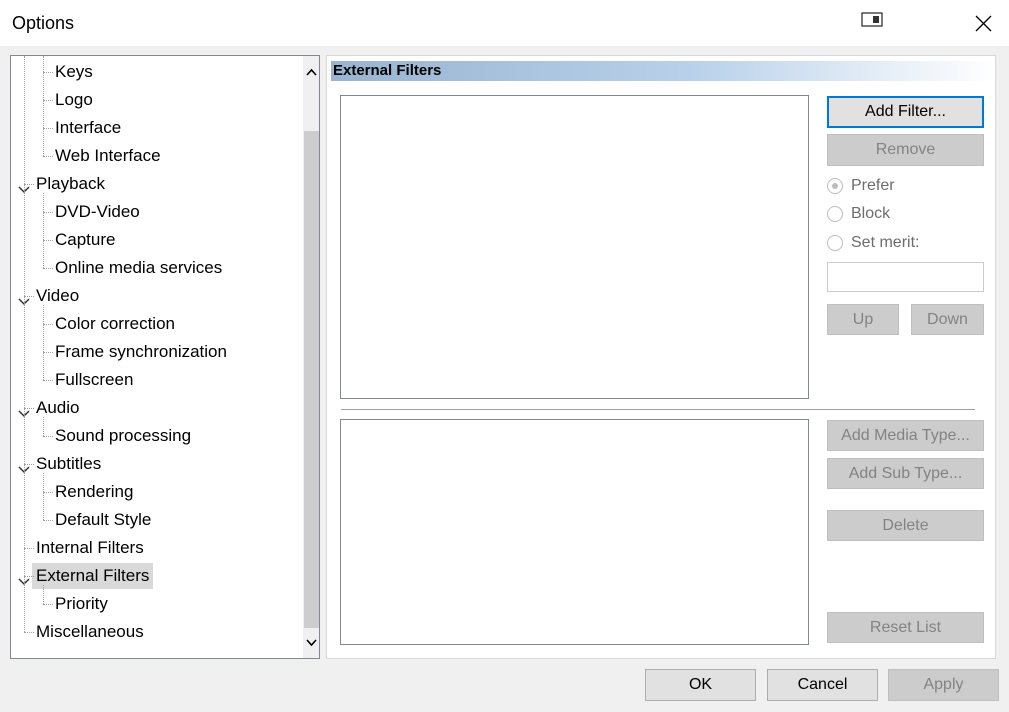  Describe the element at coordinates (93, 576) in the screenshot. I see `tree-item: External Filters` at that location.